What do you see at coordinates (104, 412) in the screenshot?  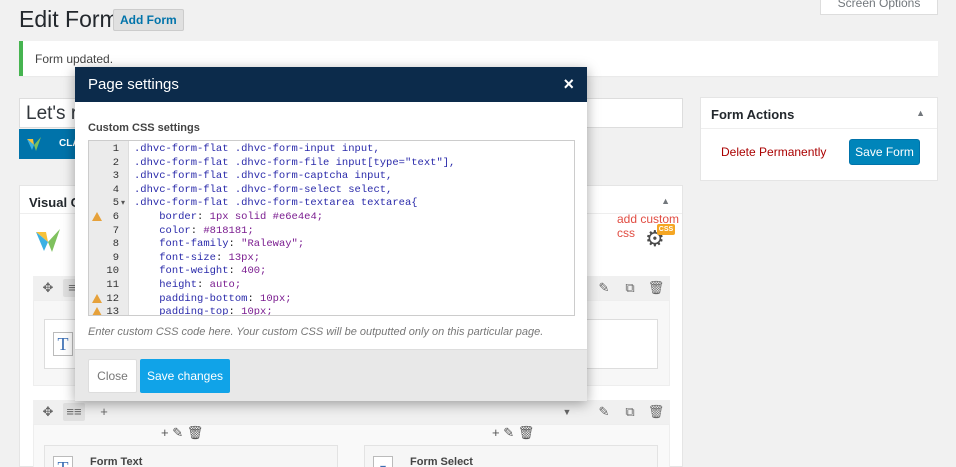 I see `add-column-icon: +` at bounding box center [104, 412].